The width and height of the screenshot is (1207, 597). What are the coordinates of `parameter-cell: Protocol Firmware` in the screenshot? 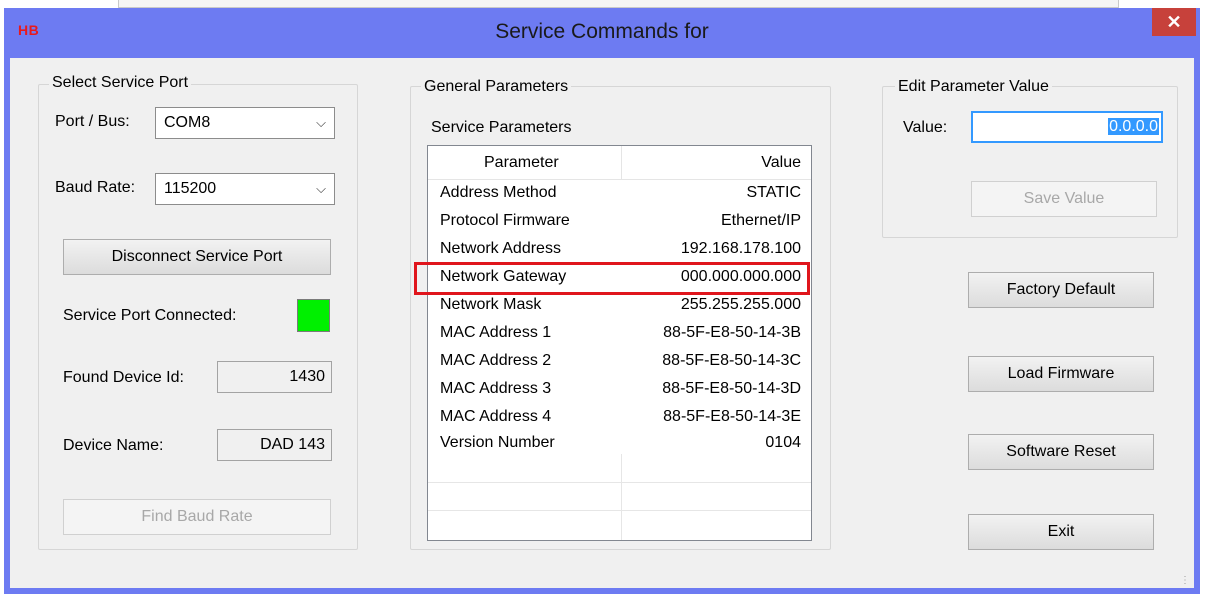 It's located at (505, 220).